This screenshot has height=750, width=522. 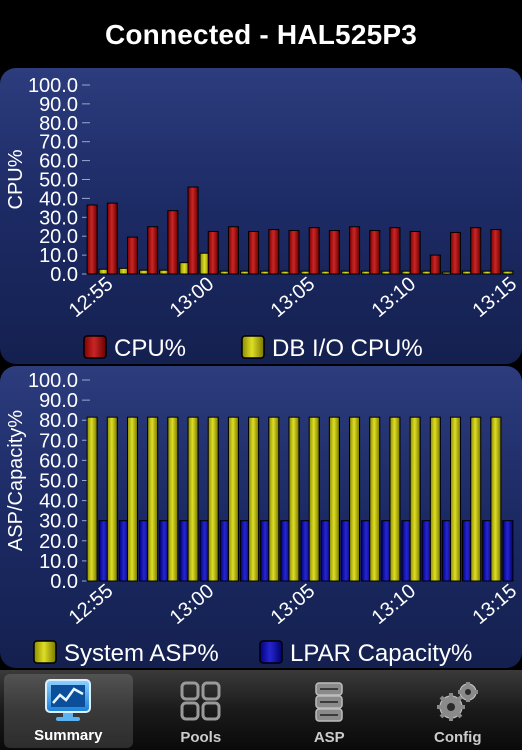 What do you see at coordinates (16, 179) in the screenshot?
I see `y-axis-label: CPU%` at bounding box center [16, 179].